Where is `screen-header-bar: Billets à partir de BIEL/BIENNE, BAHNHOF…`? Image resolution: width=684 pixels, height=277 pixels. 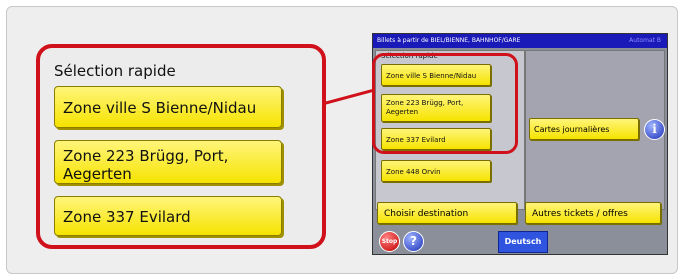 screen-header-bar: Billets à partir de BIEL/BIENNE, BAHNHOF… is located at coordinates (520, 41).